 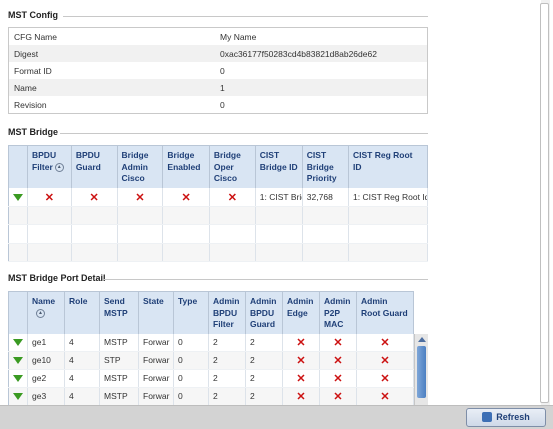 I want to click on col-type: Type, so click(x=191, y=312).